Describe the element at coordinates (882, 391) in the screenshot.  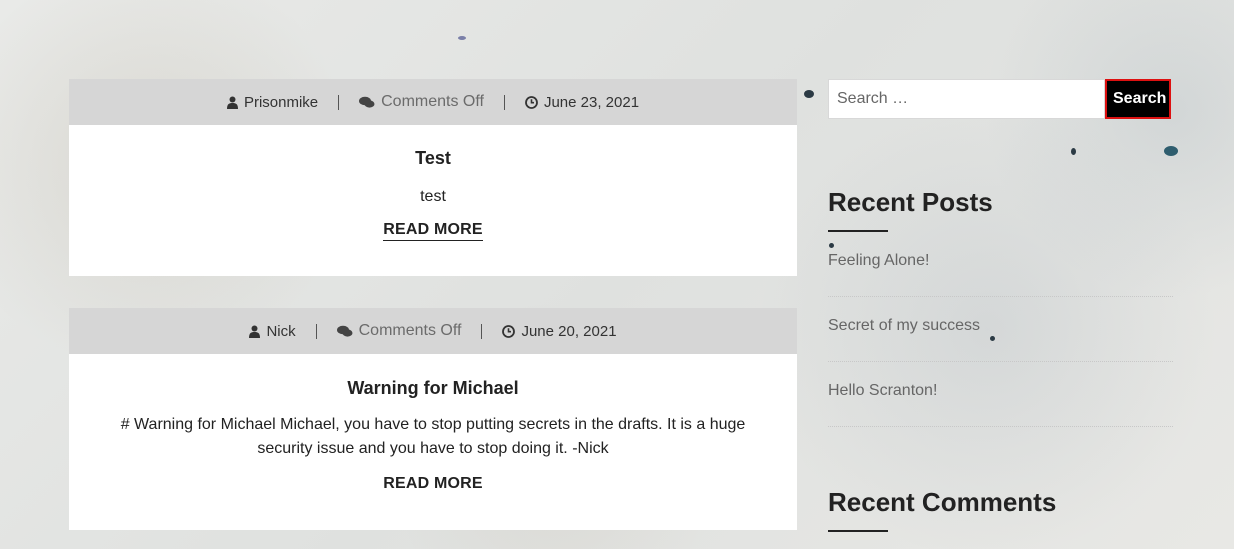
I see `recent-post-link: Hello Scranton!` at that location.